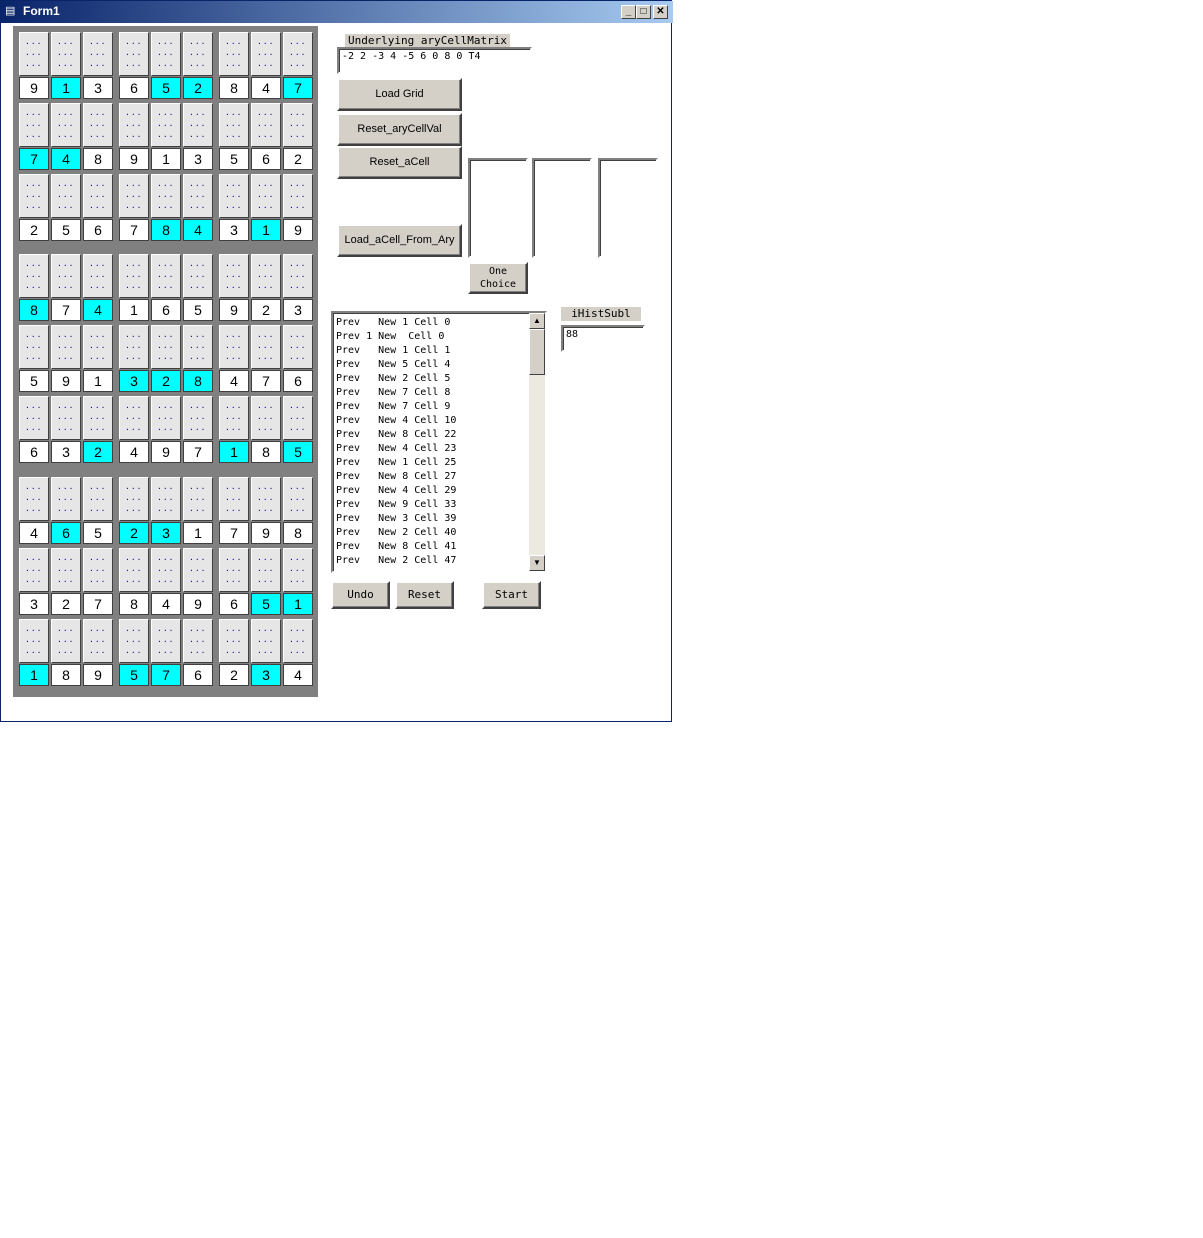  Describe the element at coordinates (433, 407) in the screenshot. I see `list-item: Prev New 7 Cell 9` at that location.